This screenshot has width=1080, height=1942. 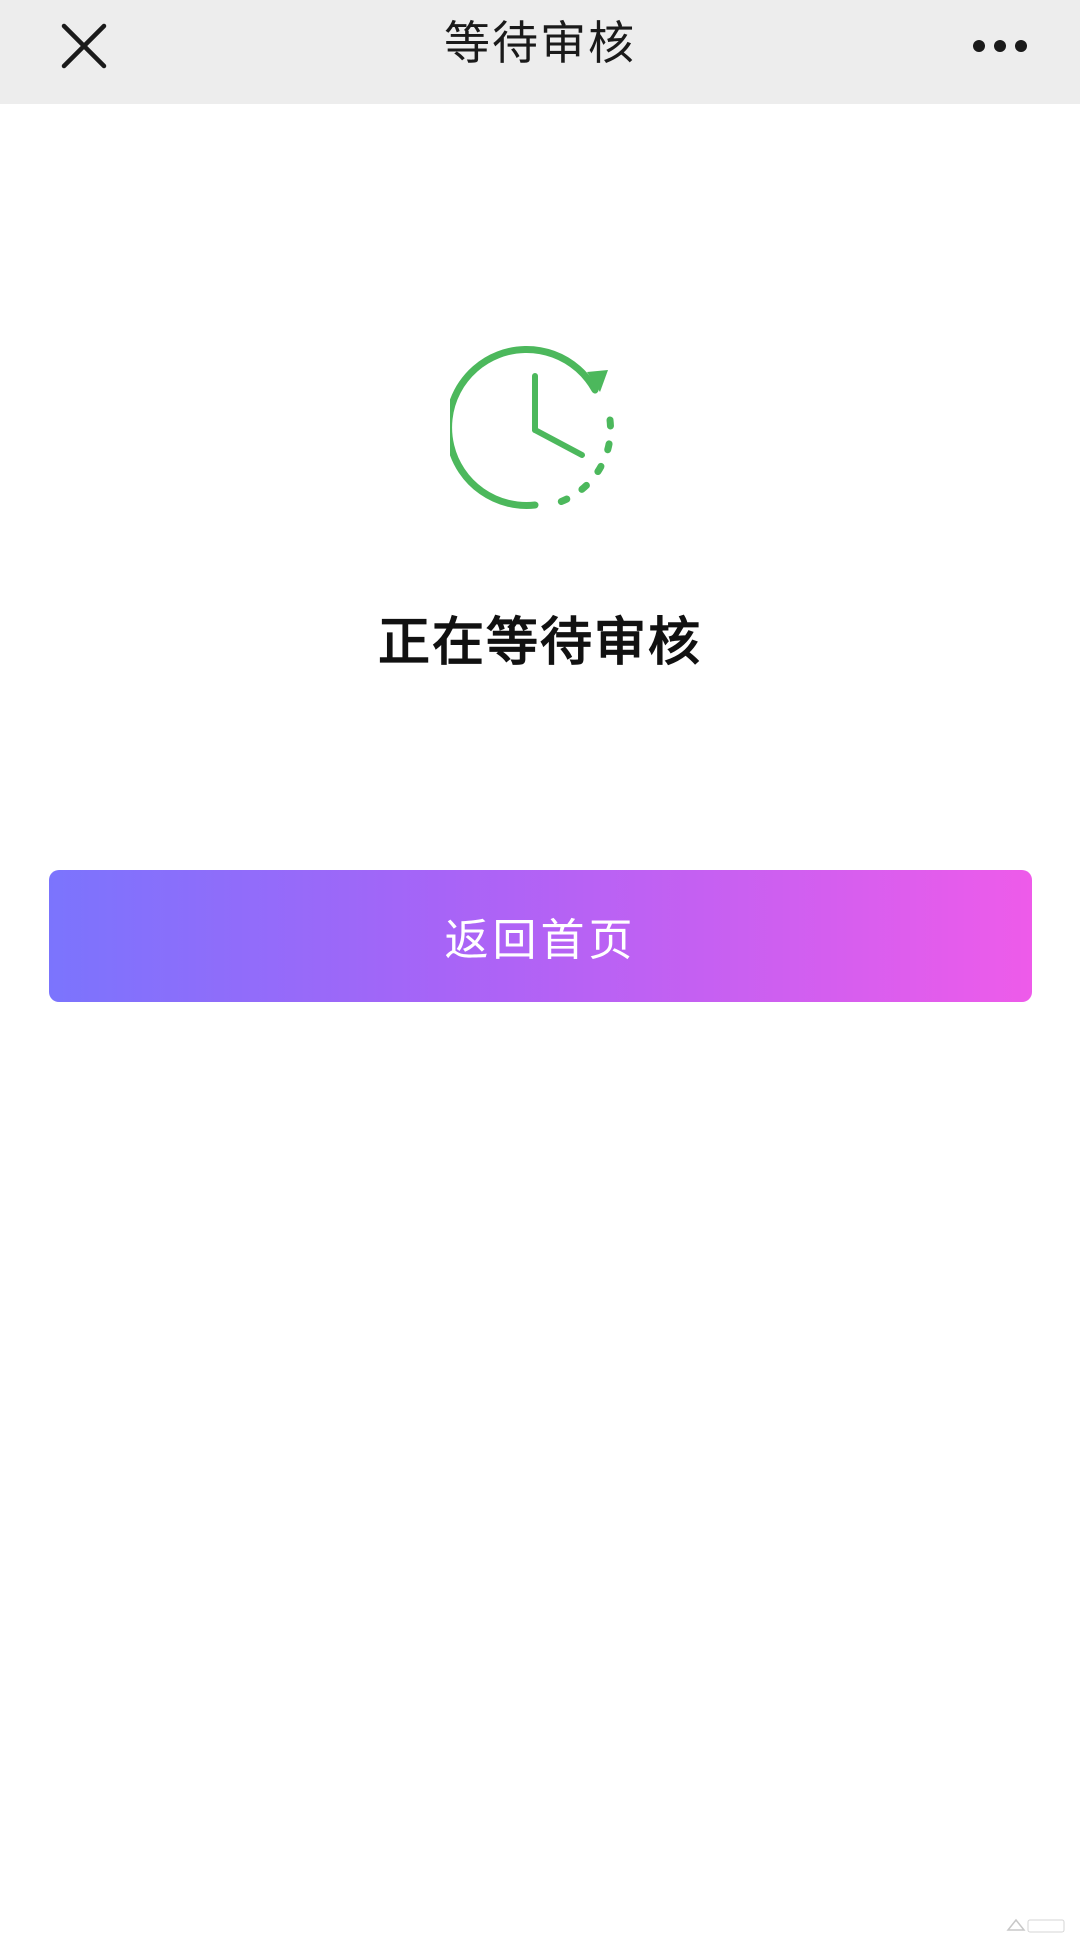 I want to click on more-button, so click(x=1000, y=46).